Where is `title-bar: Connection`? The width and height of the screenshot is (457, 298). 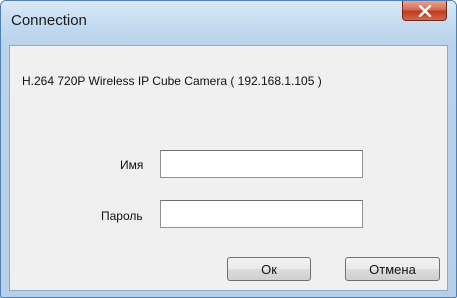
title-bar: Connection is located at coordinates (228, 19).